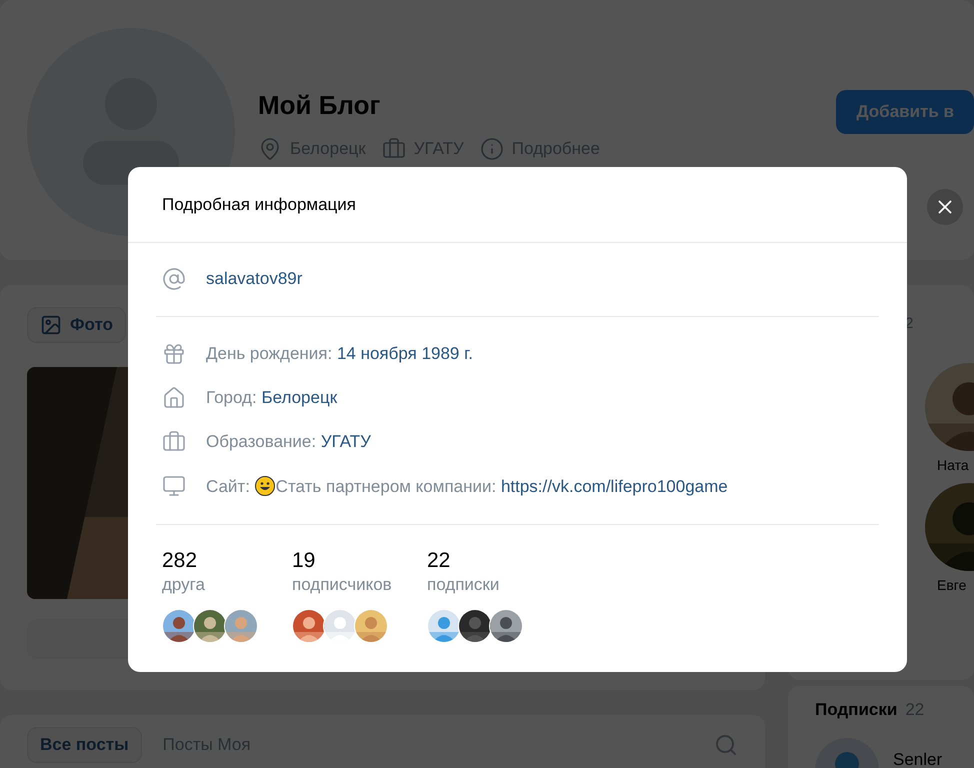 Image resolution: width=974 pixels, height=768 pixels. I want to click on stat-count: 19, so click(359, 561).